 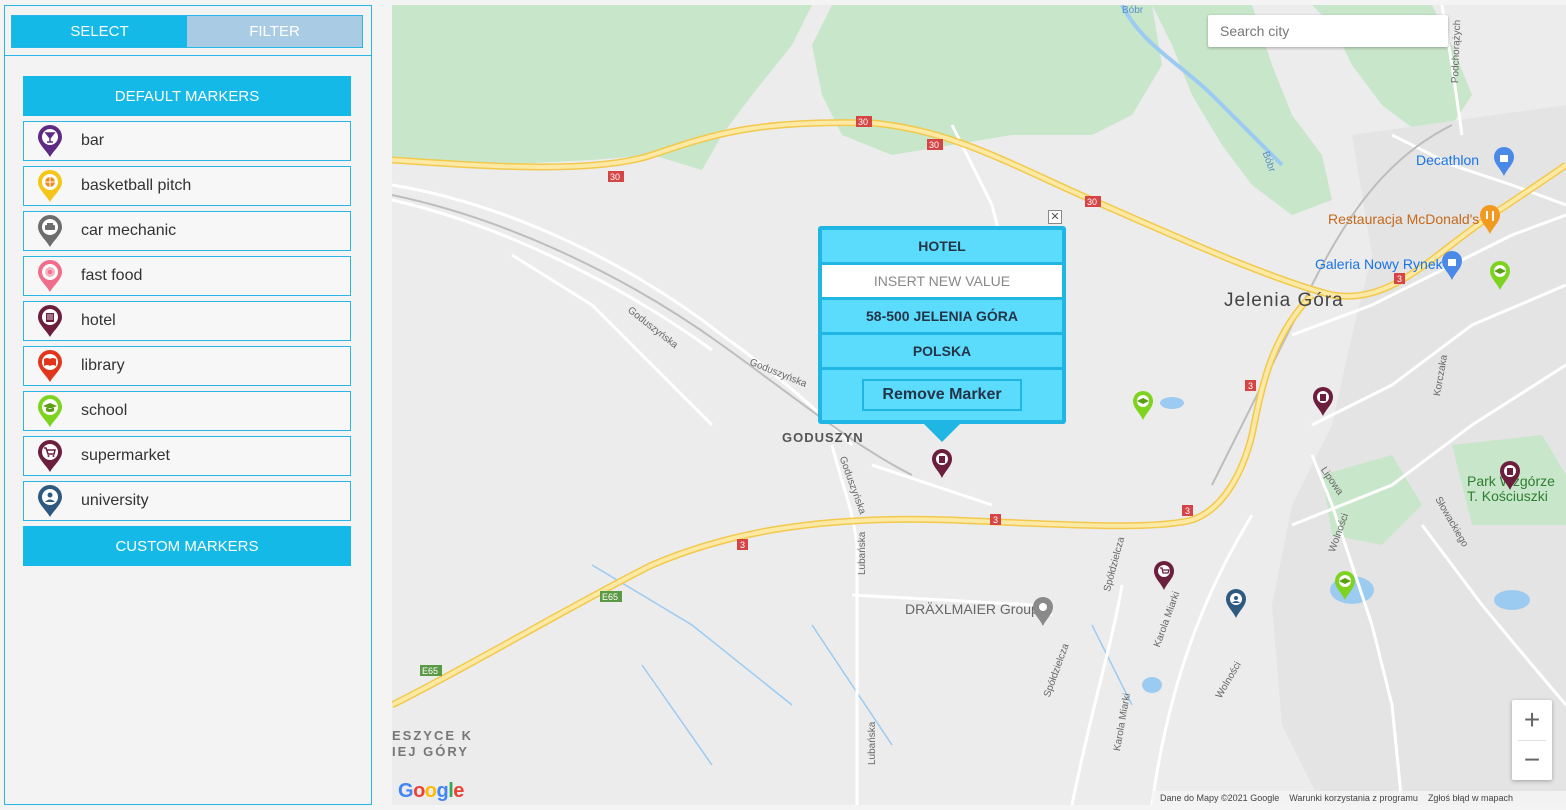 I want to click on marker-item-library: library, so click(x=187, y=366).